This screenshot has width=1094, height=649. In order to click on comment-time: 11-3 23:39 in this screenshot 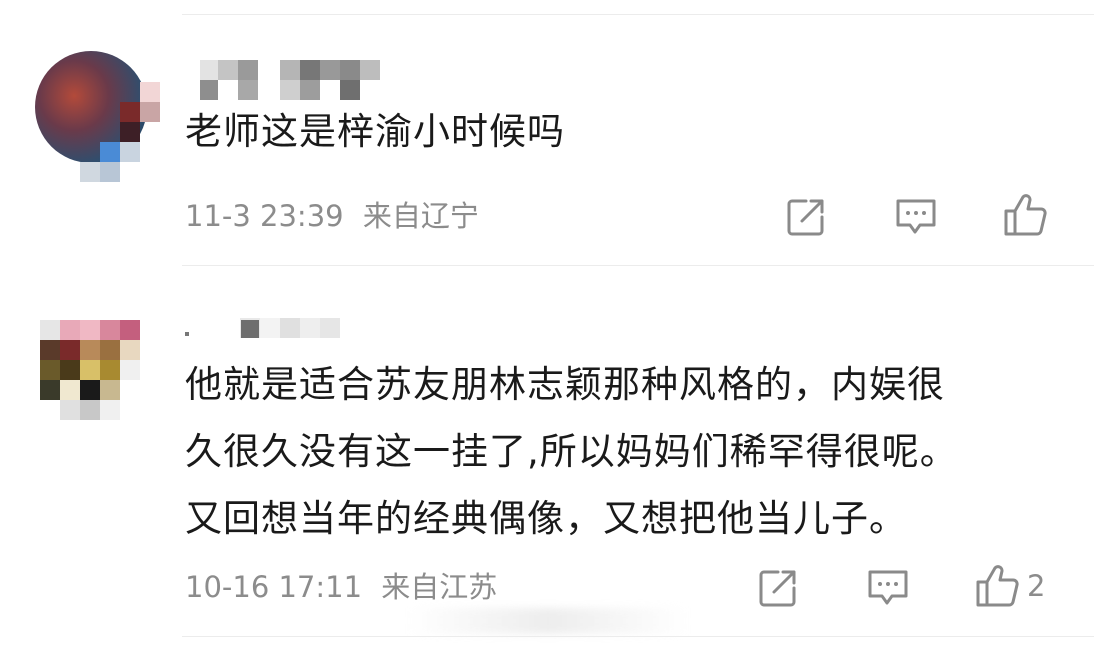, I will do `click(264, 216)`.